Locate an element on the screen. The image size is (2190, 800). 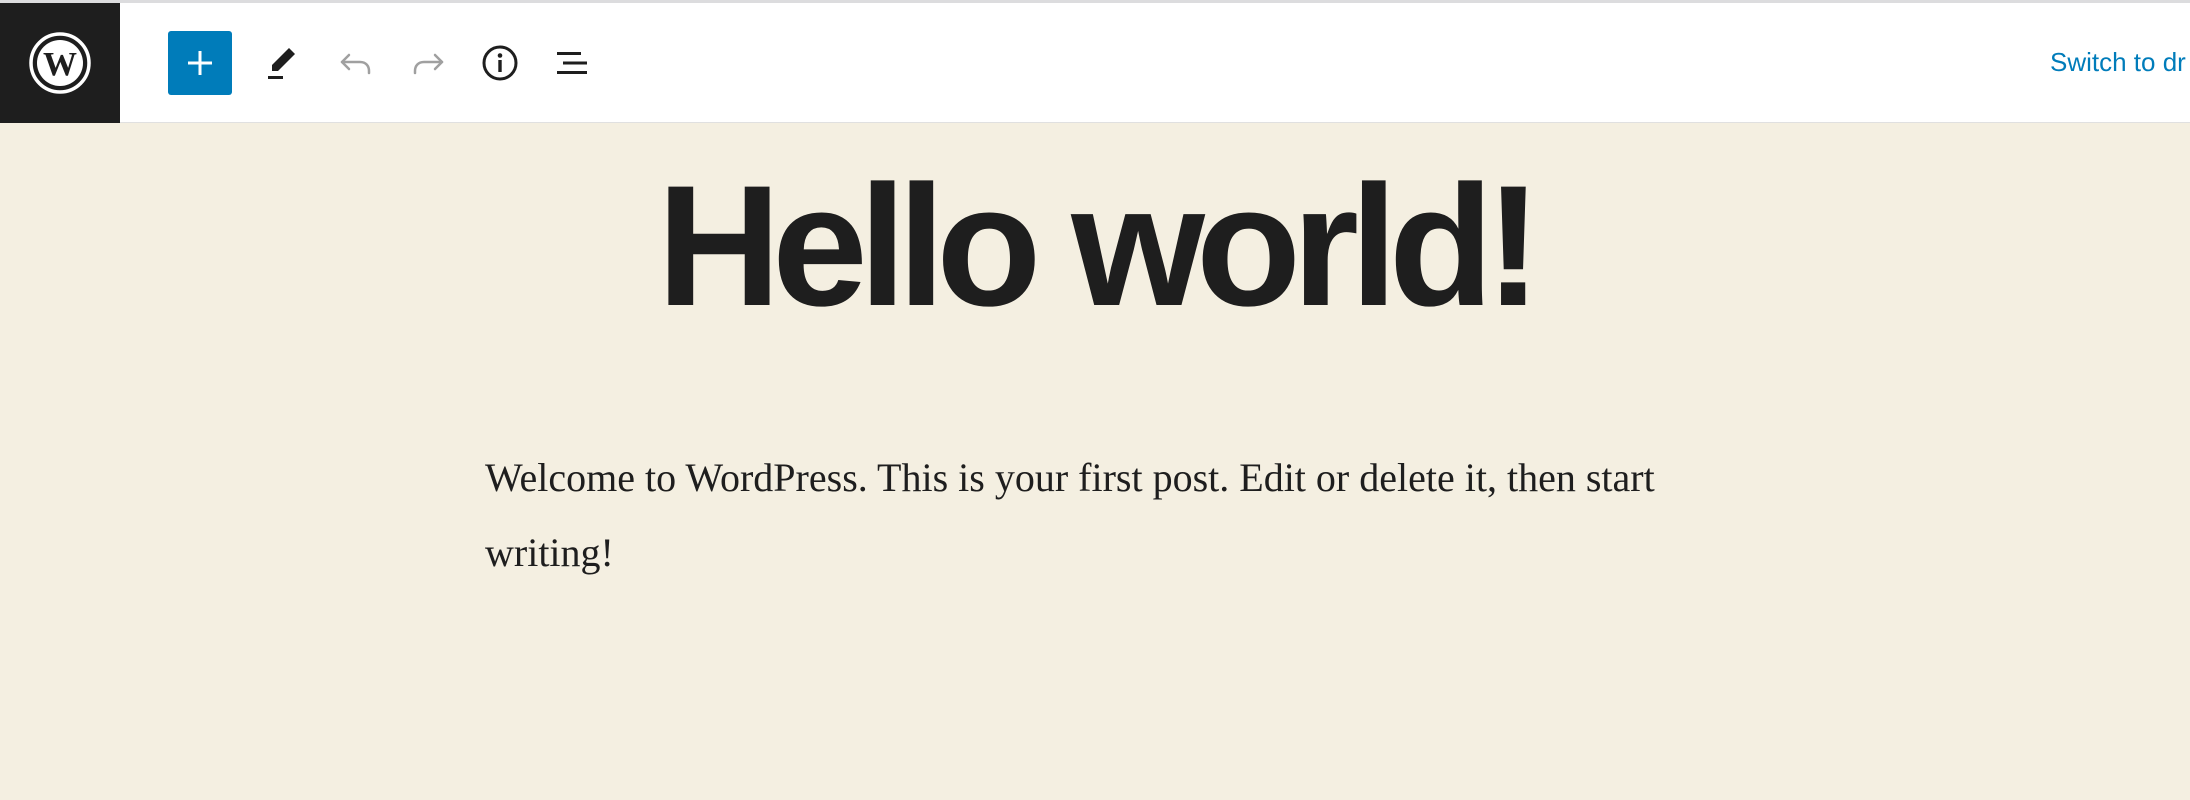
undo-icon is located at coordinates (355, 64).